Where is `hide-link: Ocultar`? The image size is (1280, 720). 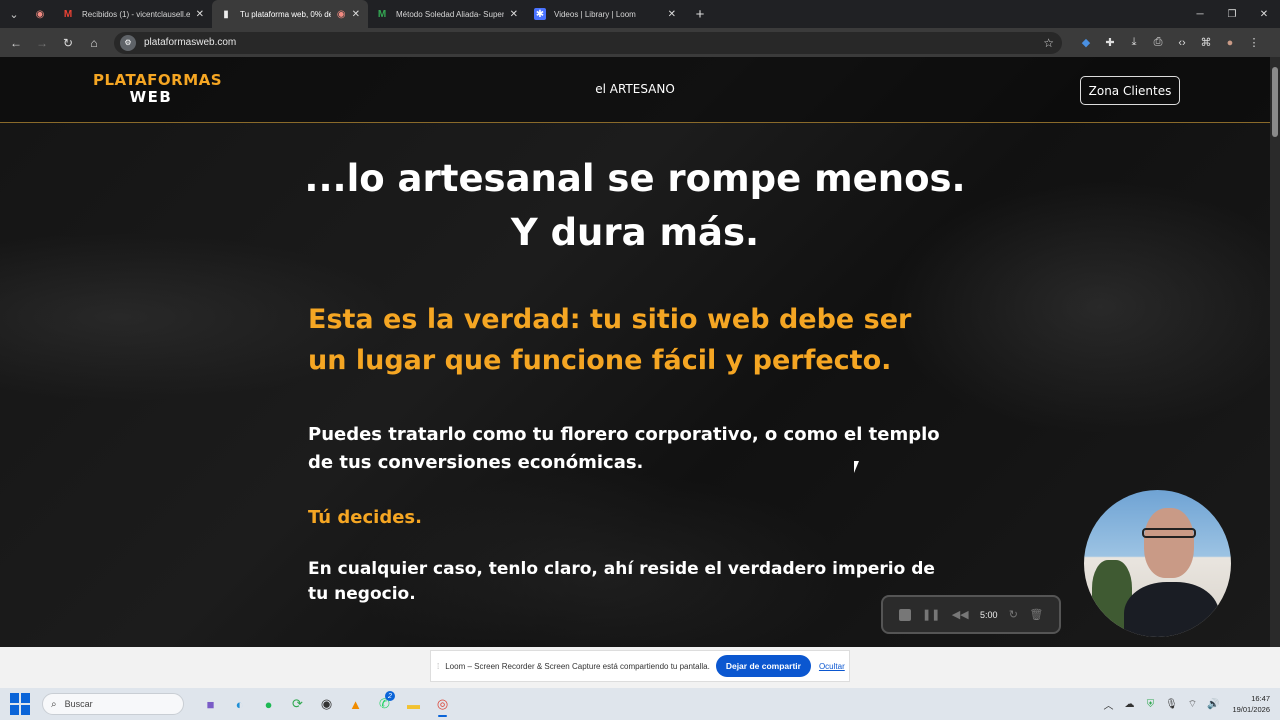 hide-link: Ocultar is located at coordinates (832, 666).